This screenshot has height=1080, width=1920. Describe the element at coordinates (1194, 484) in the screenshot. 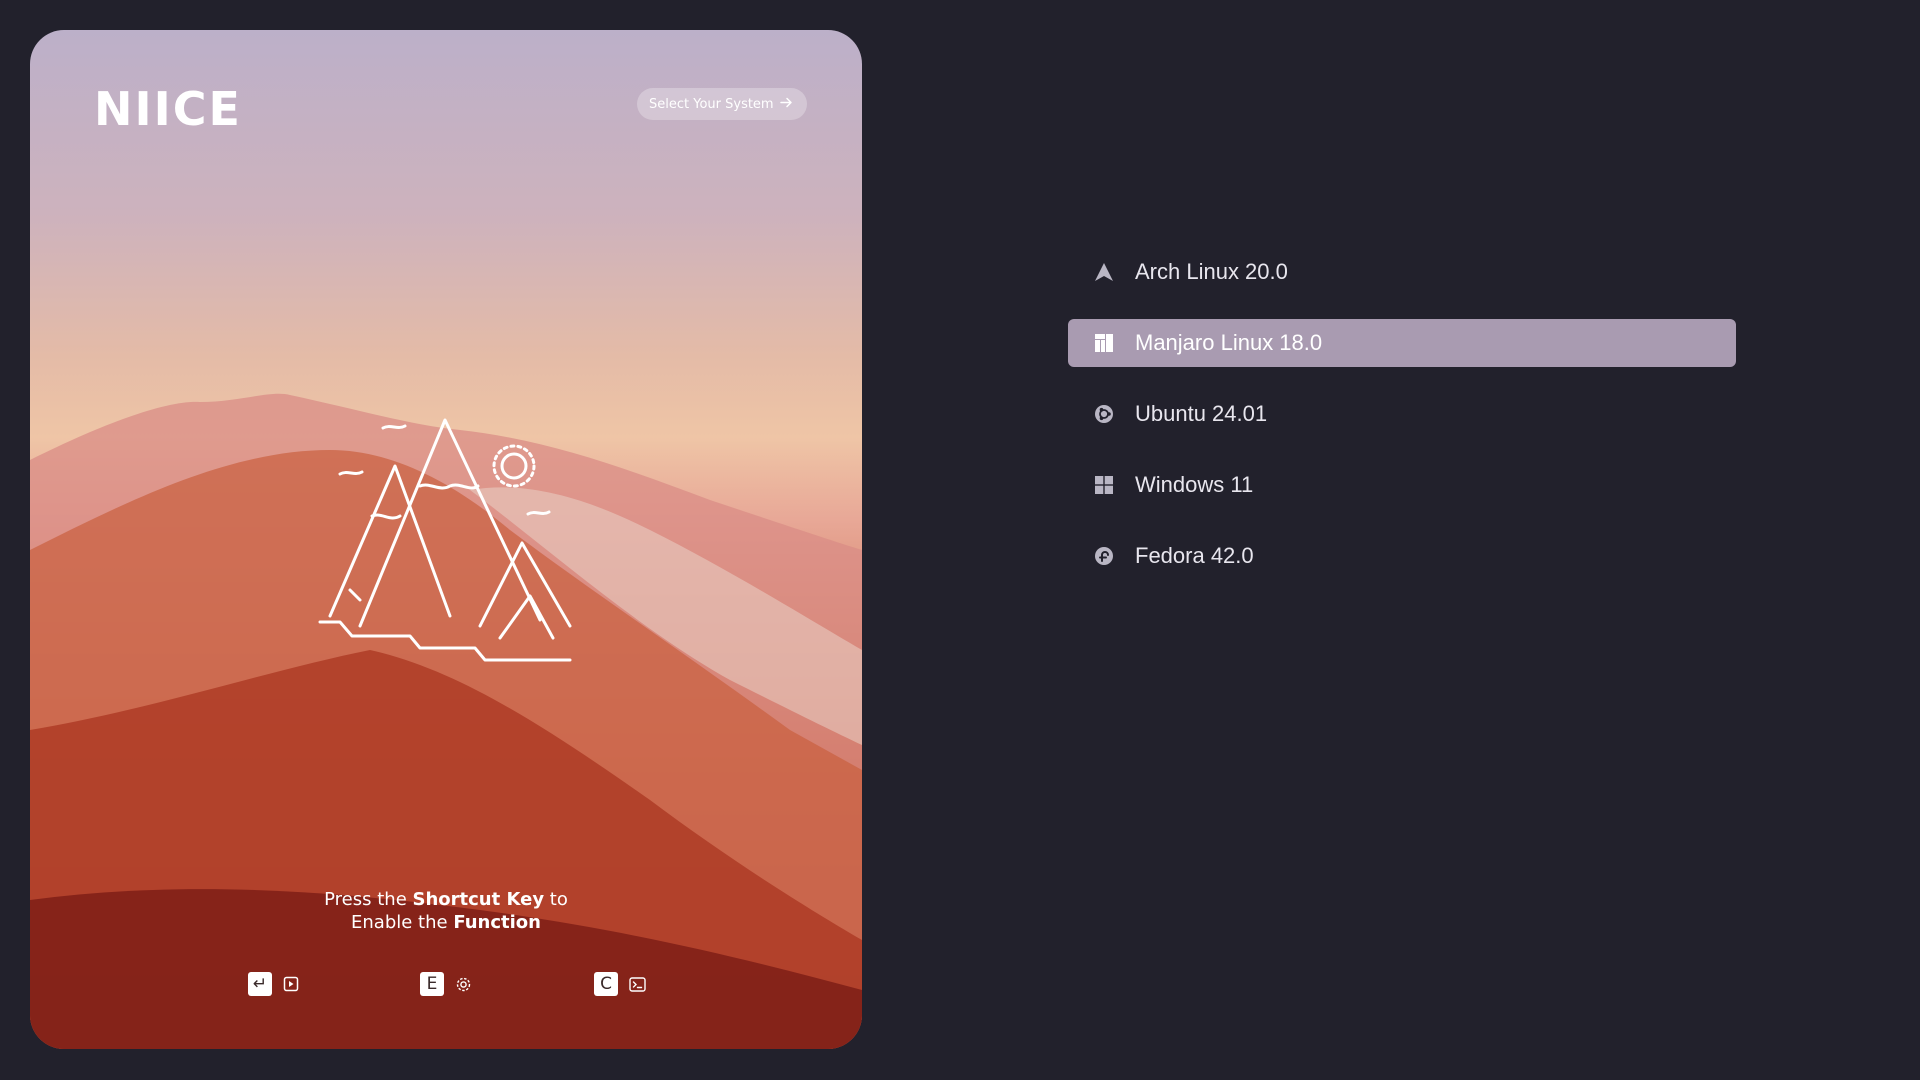

I see `os-label: Windows 11` at that location.